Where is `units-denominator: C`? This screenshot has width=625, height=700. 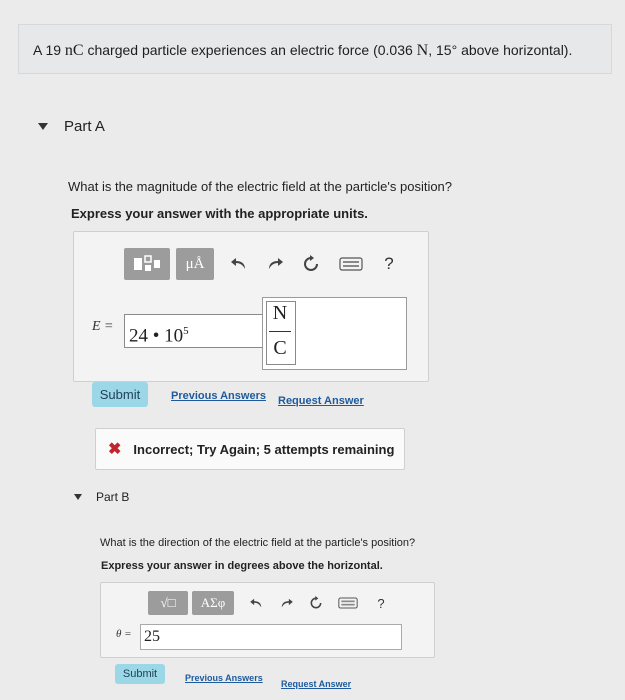
units-denominator: C is located at coordinates (280, 348).